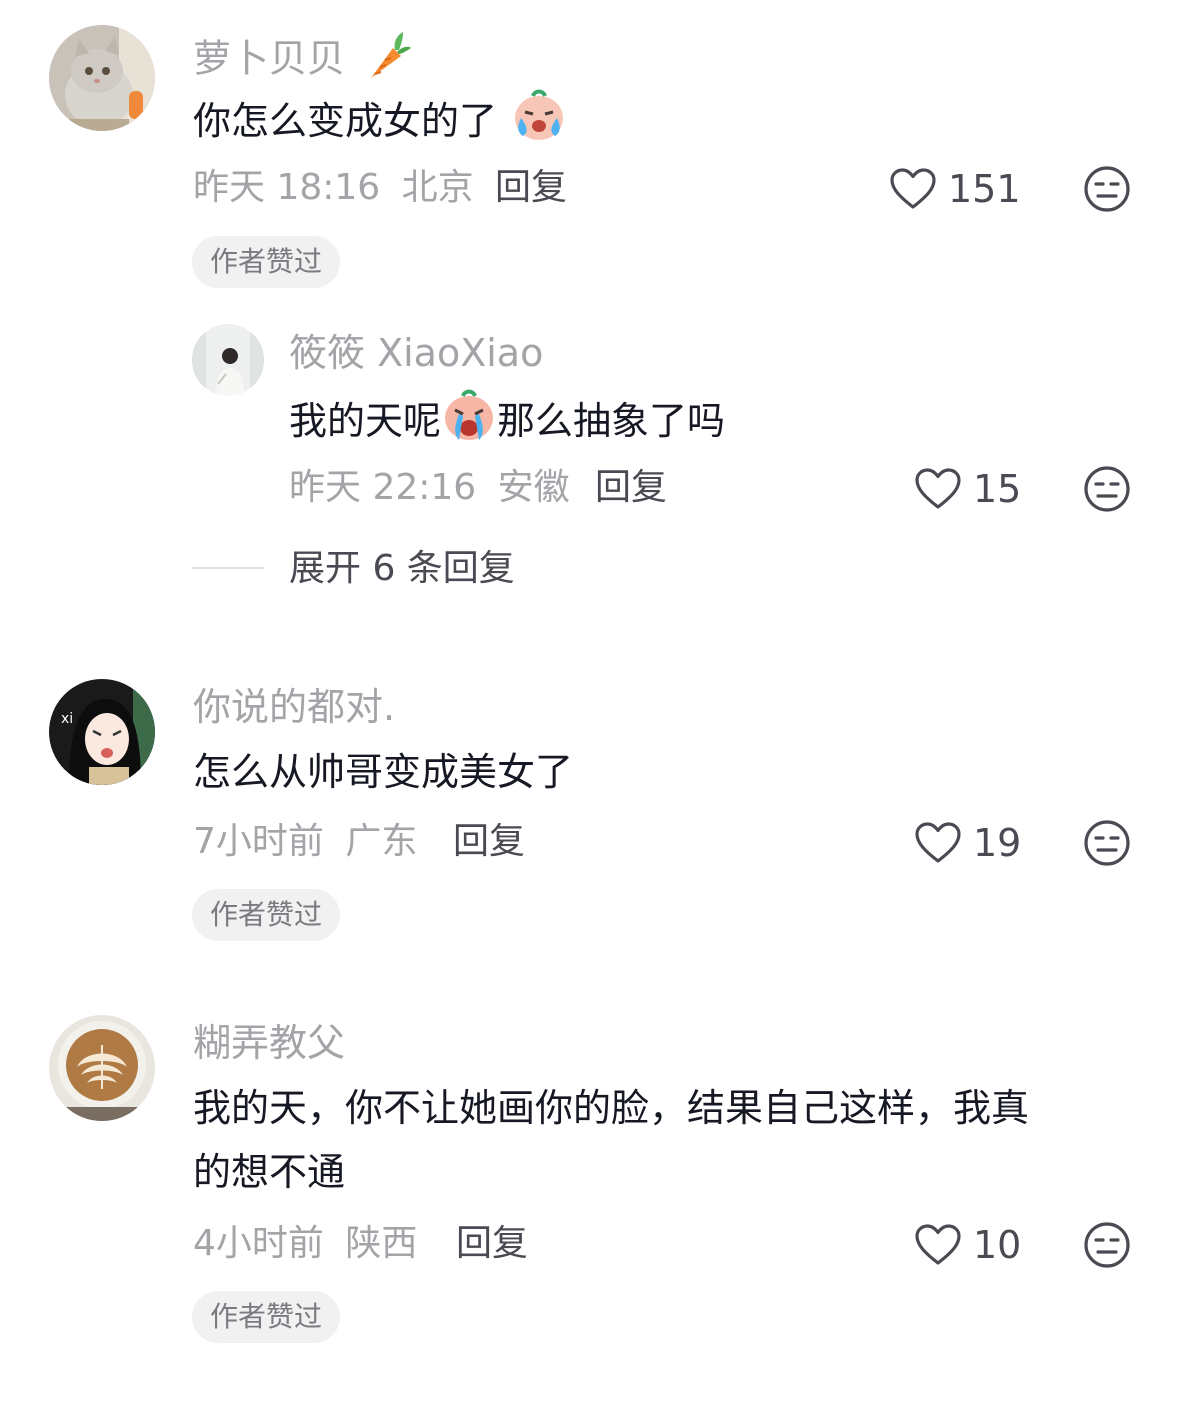 This screenshot has height=1401, width=1179. What do you see at coordinates (402, 569) in the screenshot?
I see `expand-replies-button: 展开 6 条回复` at bounding box center [402, 569].